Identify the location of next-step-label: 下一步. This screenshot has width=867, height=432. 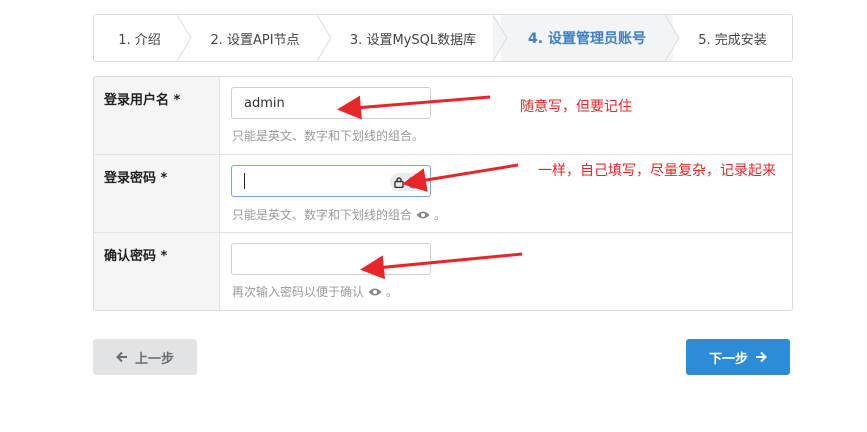
(728, 359).